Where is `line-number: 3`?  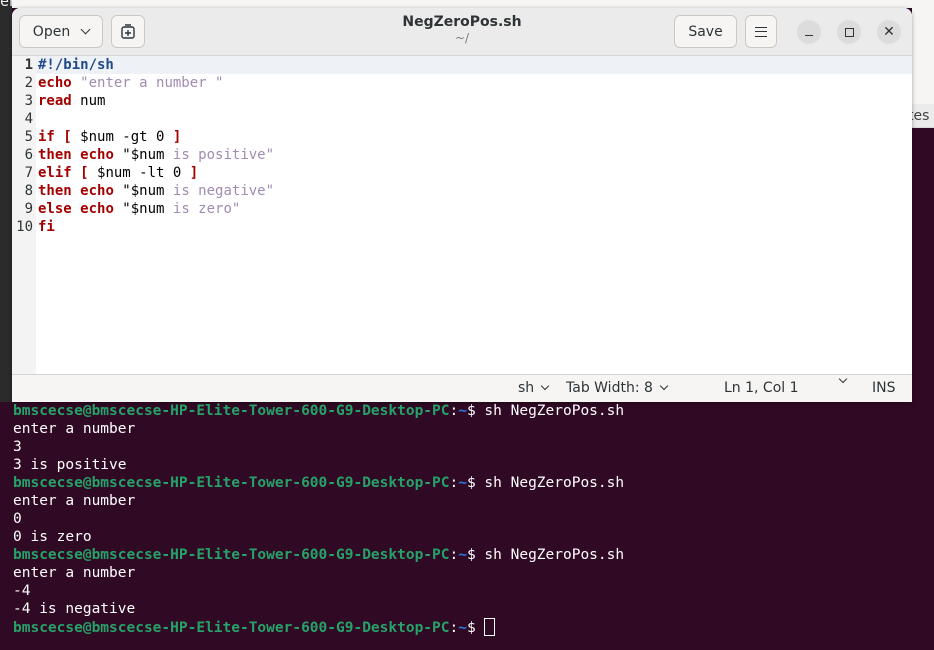 line-number: 3 is located at coordinates (28, 101).